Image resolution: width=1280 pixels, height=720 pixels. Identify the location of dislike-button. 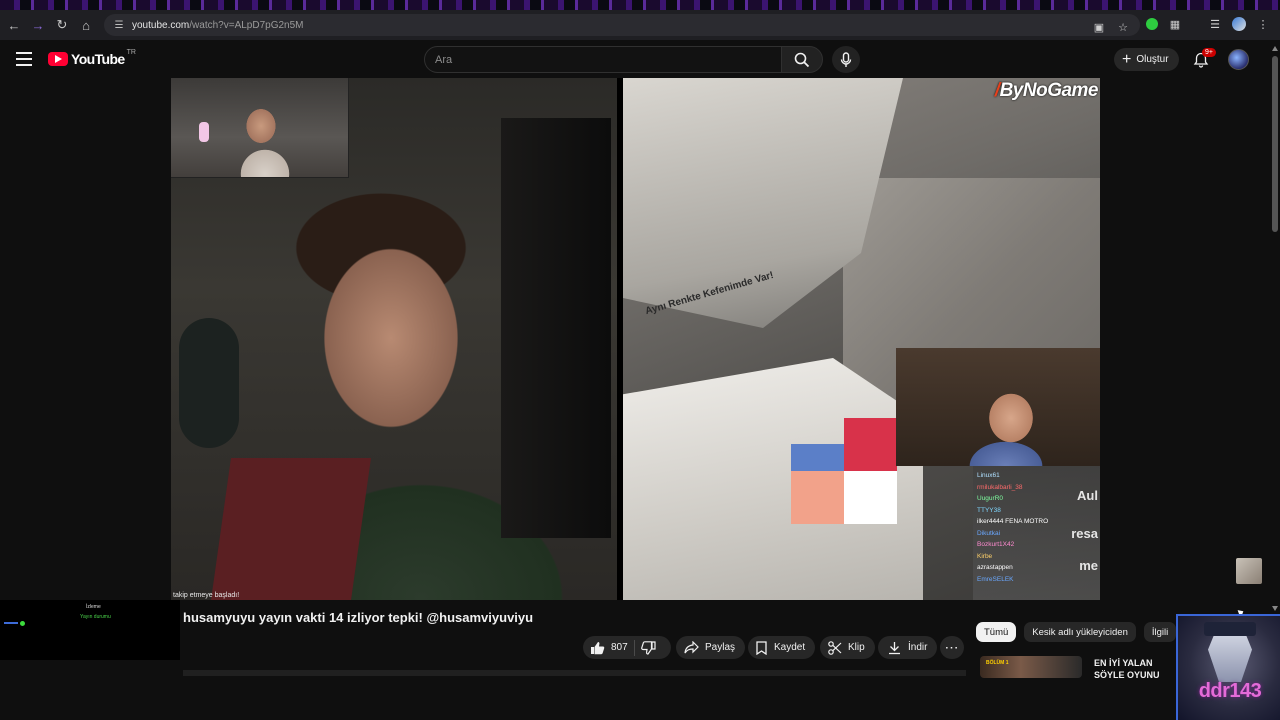
(648, 647).